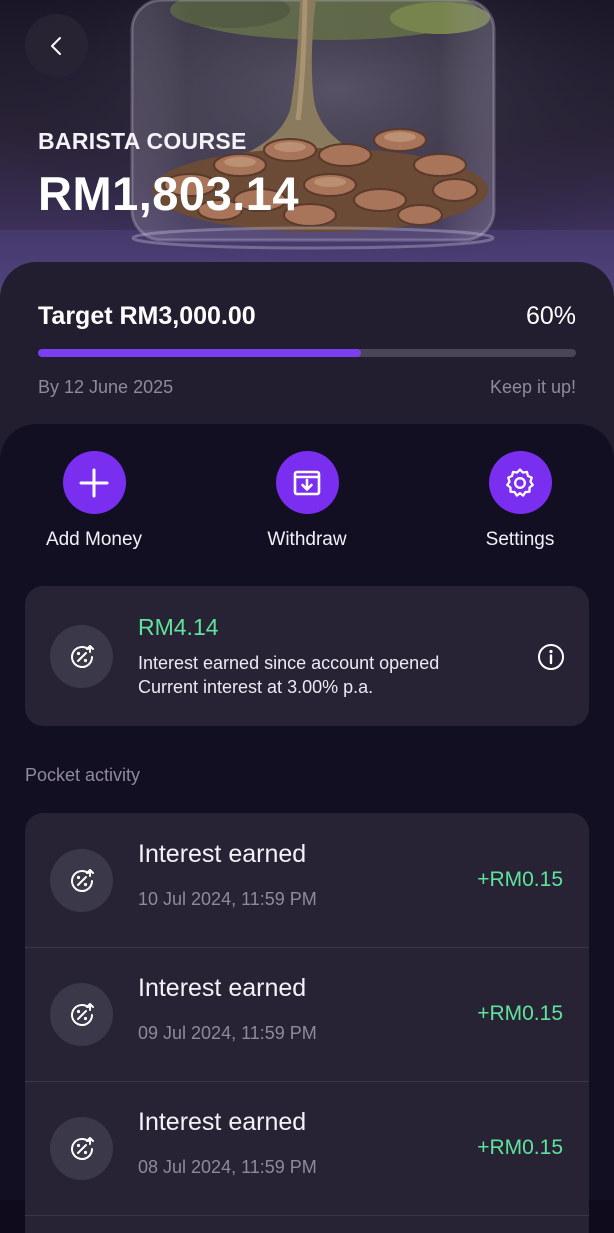  I want to click on target-progress-fill, so click(199, 353).